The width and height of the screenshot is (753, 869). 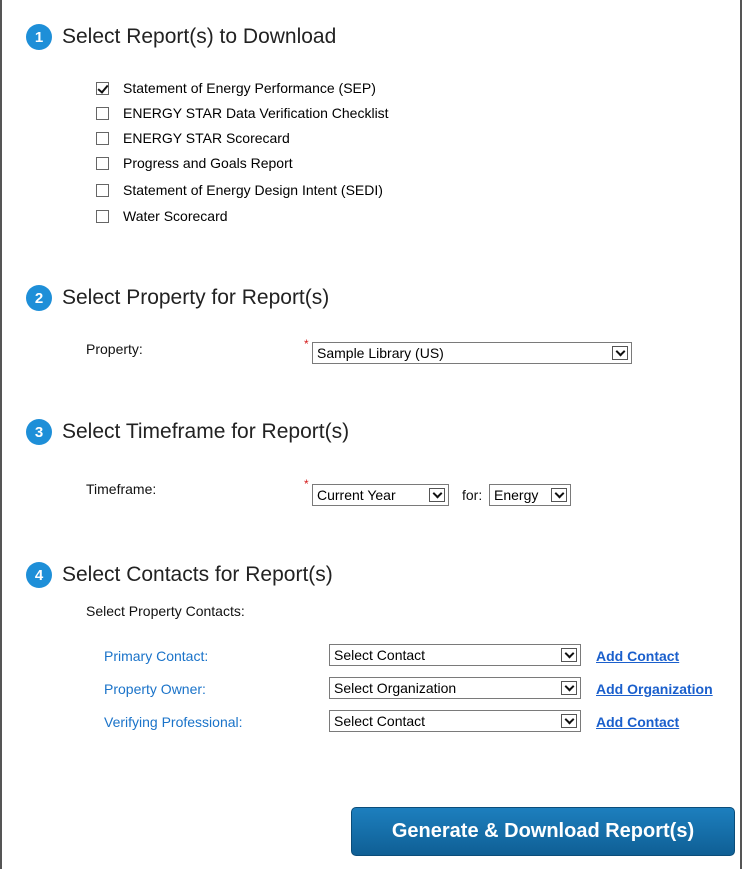 I want to click on step-1-title: Select Report(s) to Download, so click(x=199, y=36).